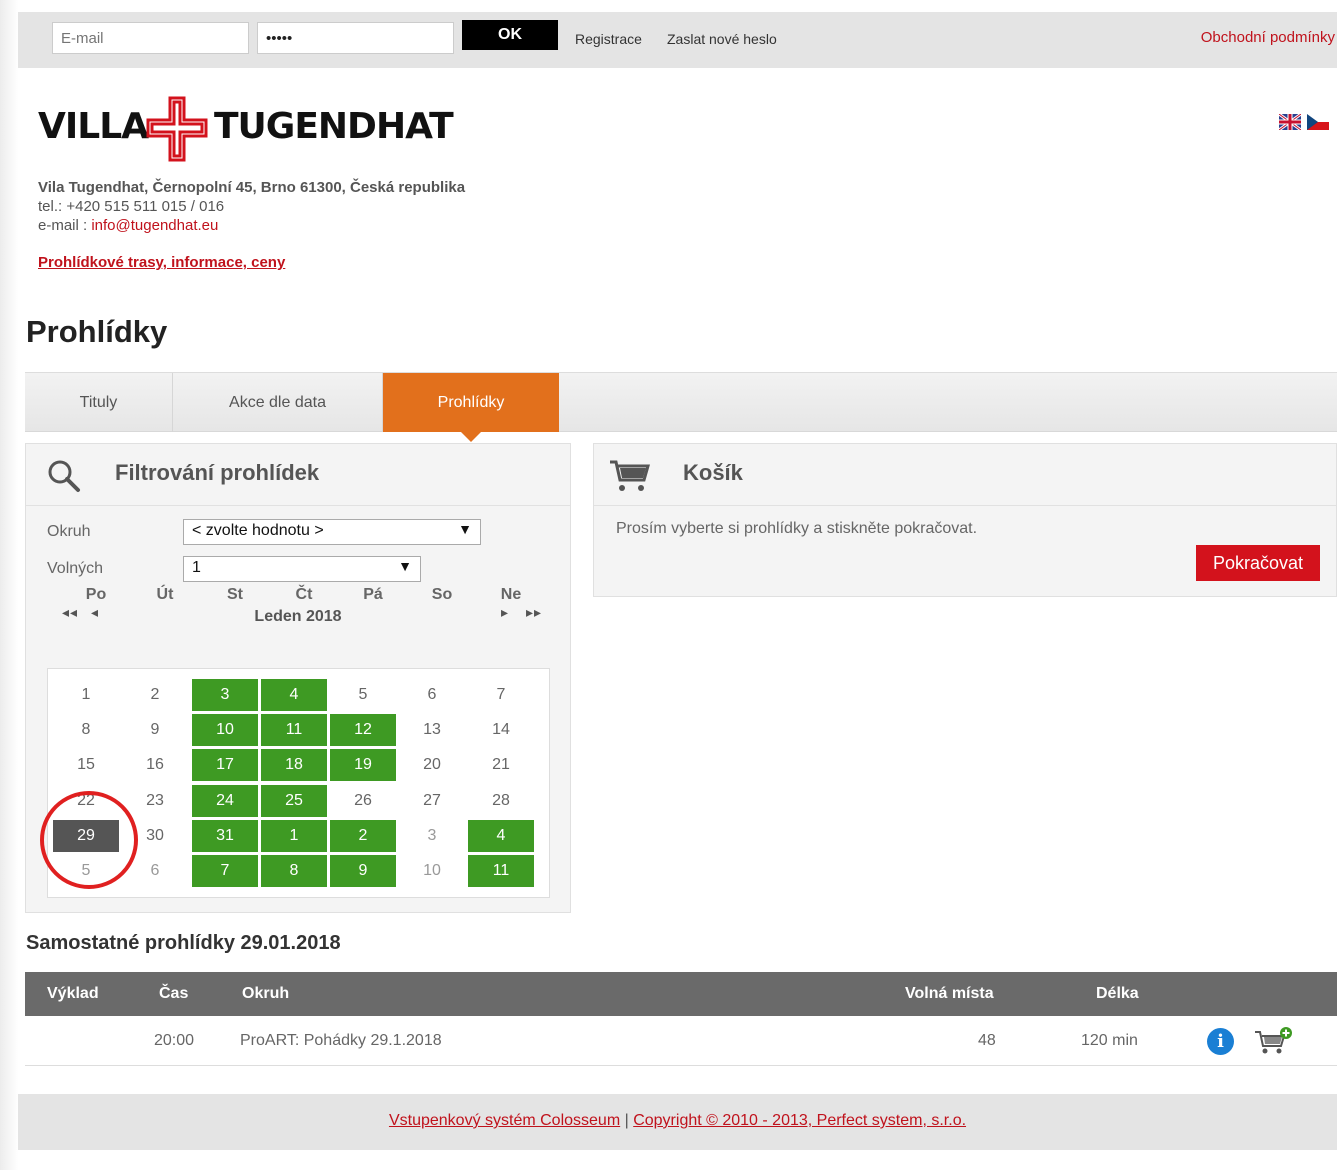 The height and width of the screenshot is (1170, 1337). I want to click on search-icon, so click(64, 476).